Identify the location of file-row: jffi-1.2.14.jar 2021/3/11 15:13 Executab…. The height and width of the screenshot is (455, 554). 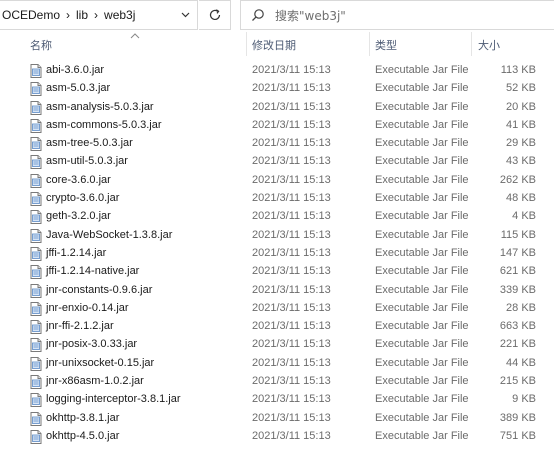
(277, 254).